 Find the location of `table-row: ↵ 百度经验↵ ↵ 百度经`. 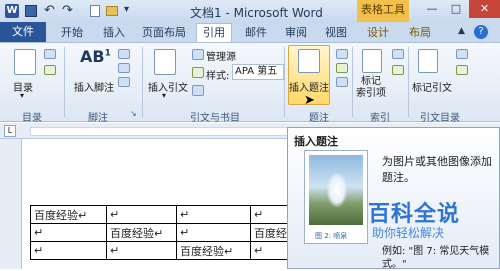

table-row: ↵ 百度经验↵ ↵ 百度经 is located at coordinates (160, 232).